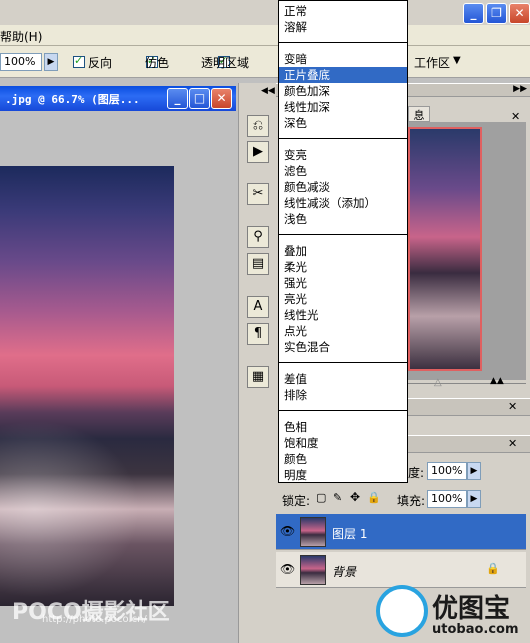 The image size is (530, 643). What do you see at coordinates (343, 283) in the screenshot?
I see `blend-mode-item: 强光` at bounding box center [343, 283].